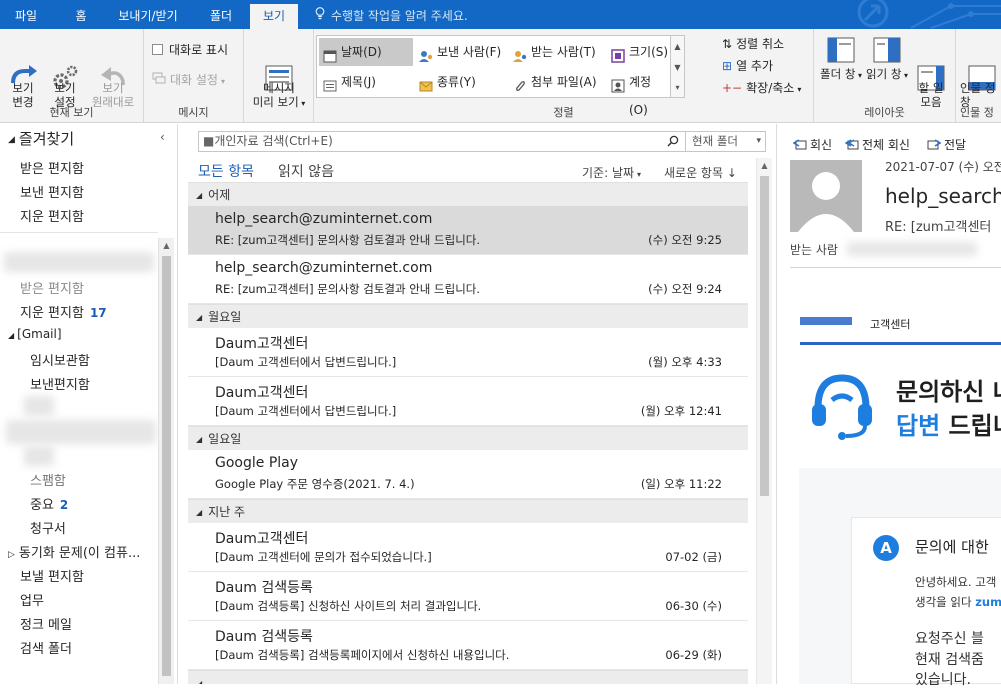 Image resolution: width=1001 pixels, height=689 pixels. I want to click on arrange-by-attachments: 첨부 파일(A), so click(557, 82).